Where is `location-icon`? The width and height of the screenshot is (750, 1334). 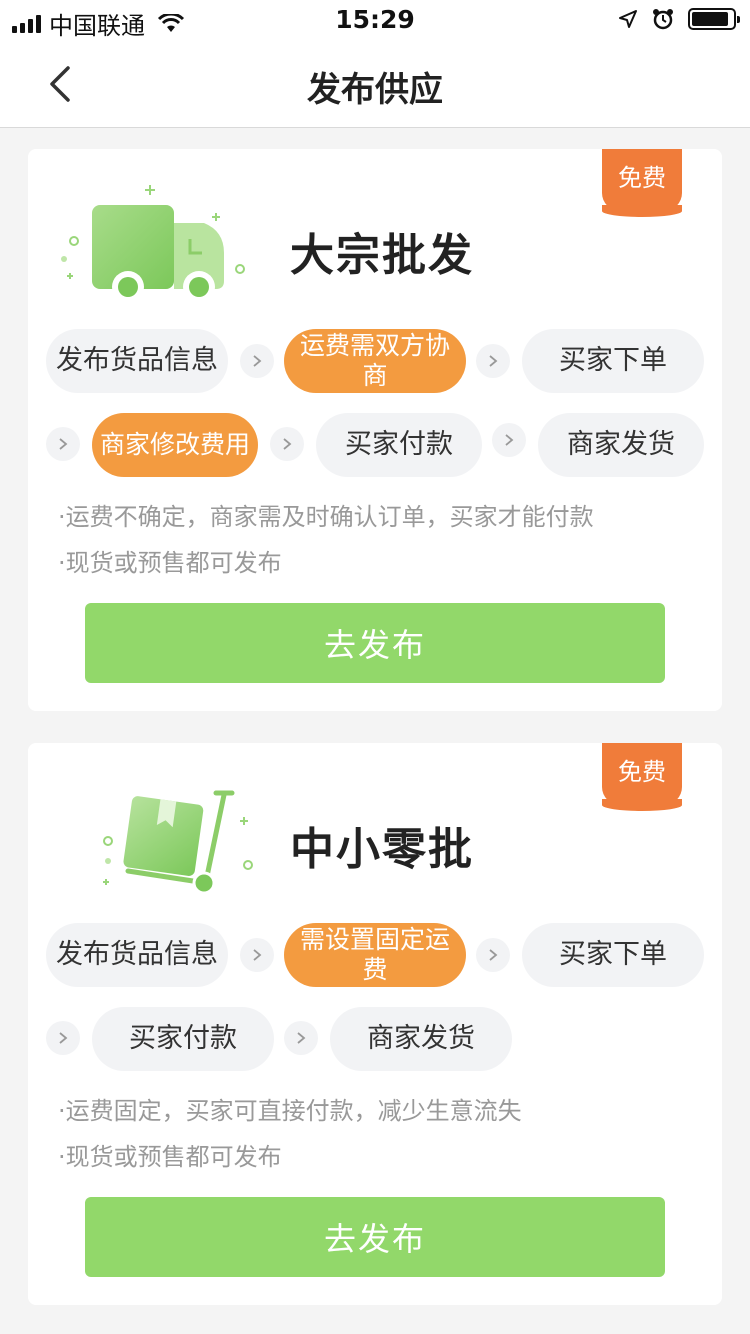 location-icon is located at coordinates (628, 19).